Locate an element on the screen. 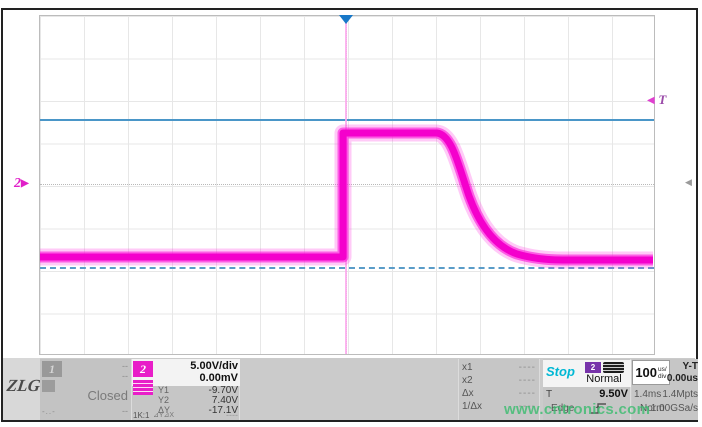 The image size is (702, 427). channel2-bottom-dash: ---- is located at coordinates (232, 415).